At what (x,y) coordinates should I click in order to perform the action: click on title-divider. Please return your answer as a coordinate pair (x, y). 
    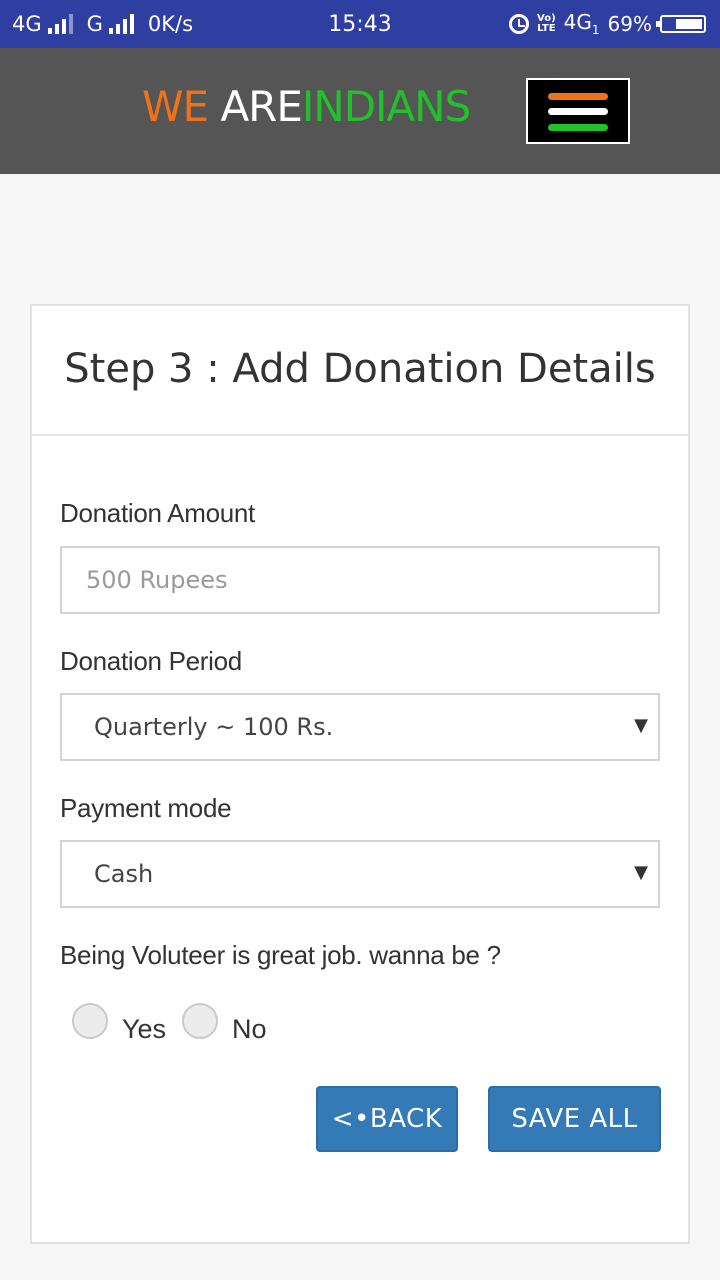
    Looking at the image, I should click on (360, 435).